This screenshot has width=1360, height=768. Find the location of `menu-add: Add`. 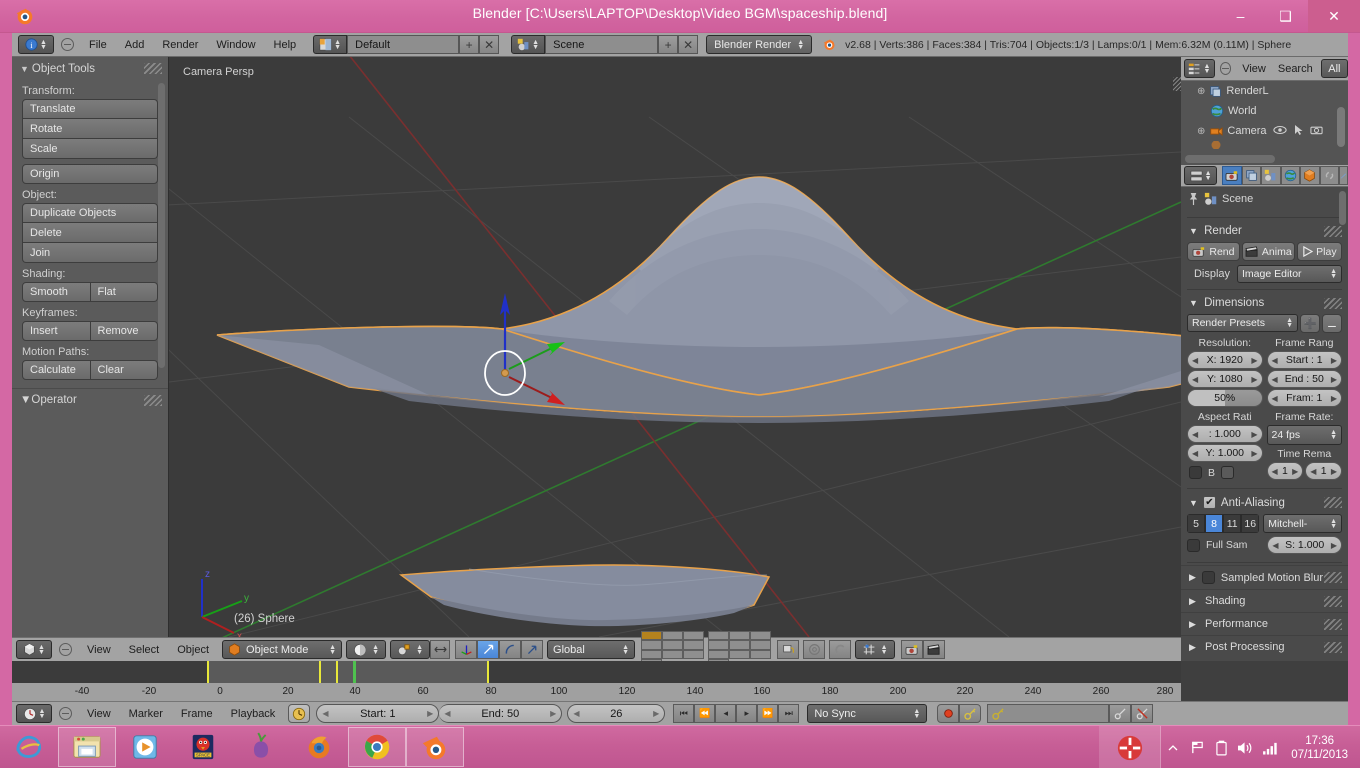

menu-add: Add is located at coordinates (135, 45).